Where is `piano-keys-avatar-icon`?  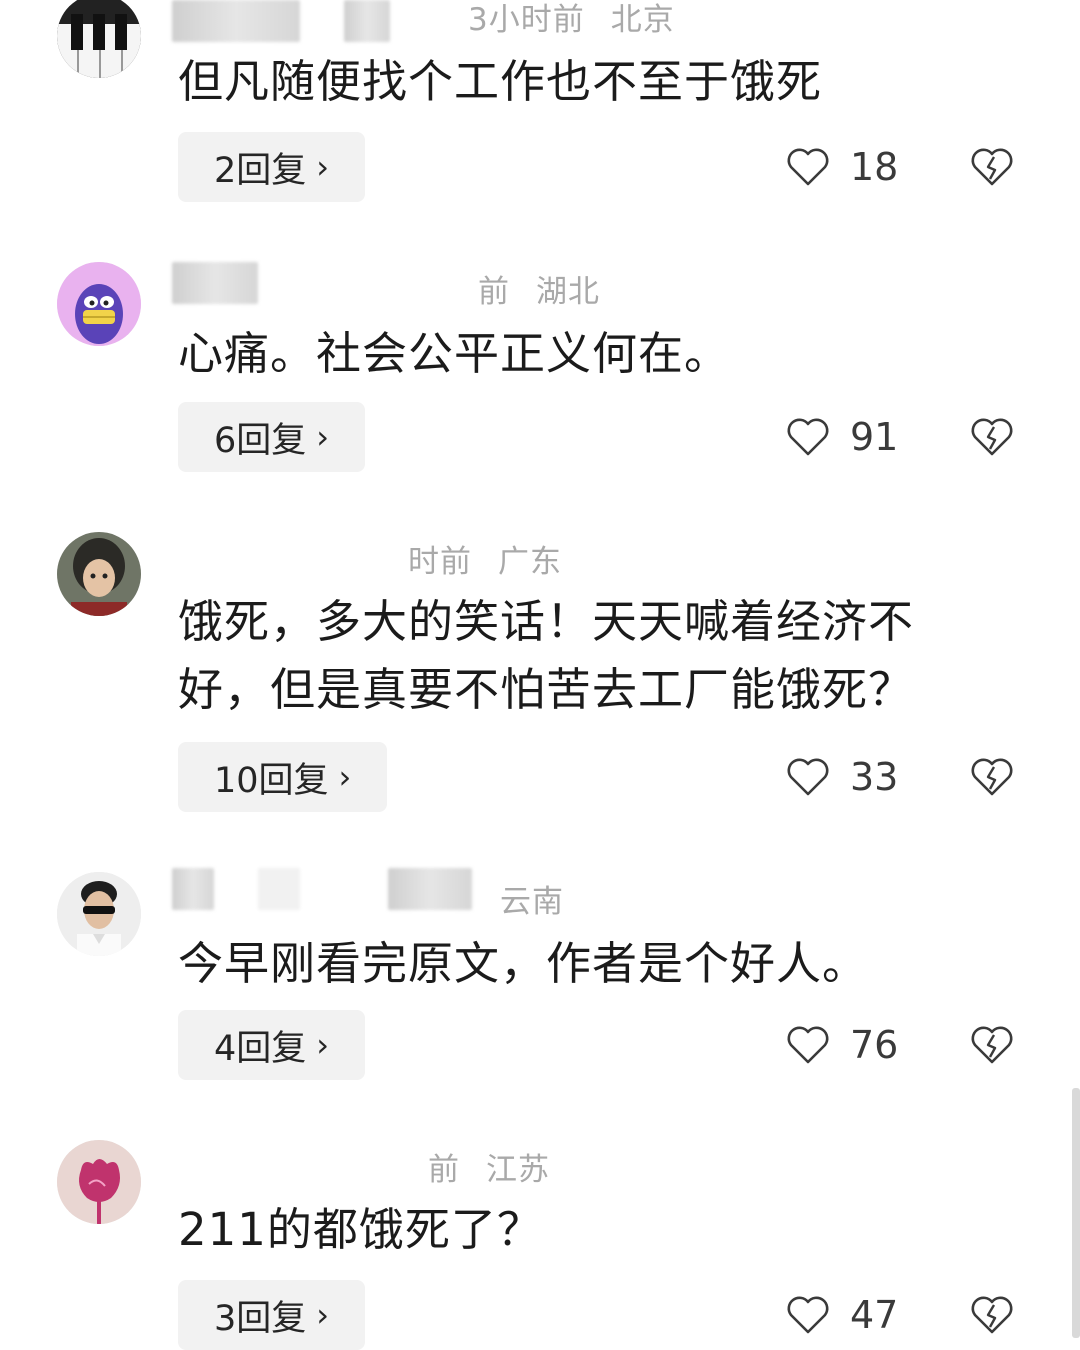
piano-keys-avatar-icon is located at coordinates (99, 39).